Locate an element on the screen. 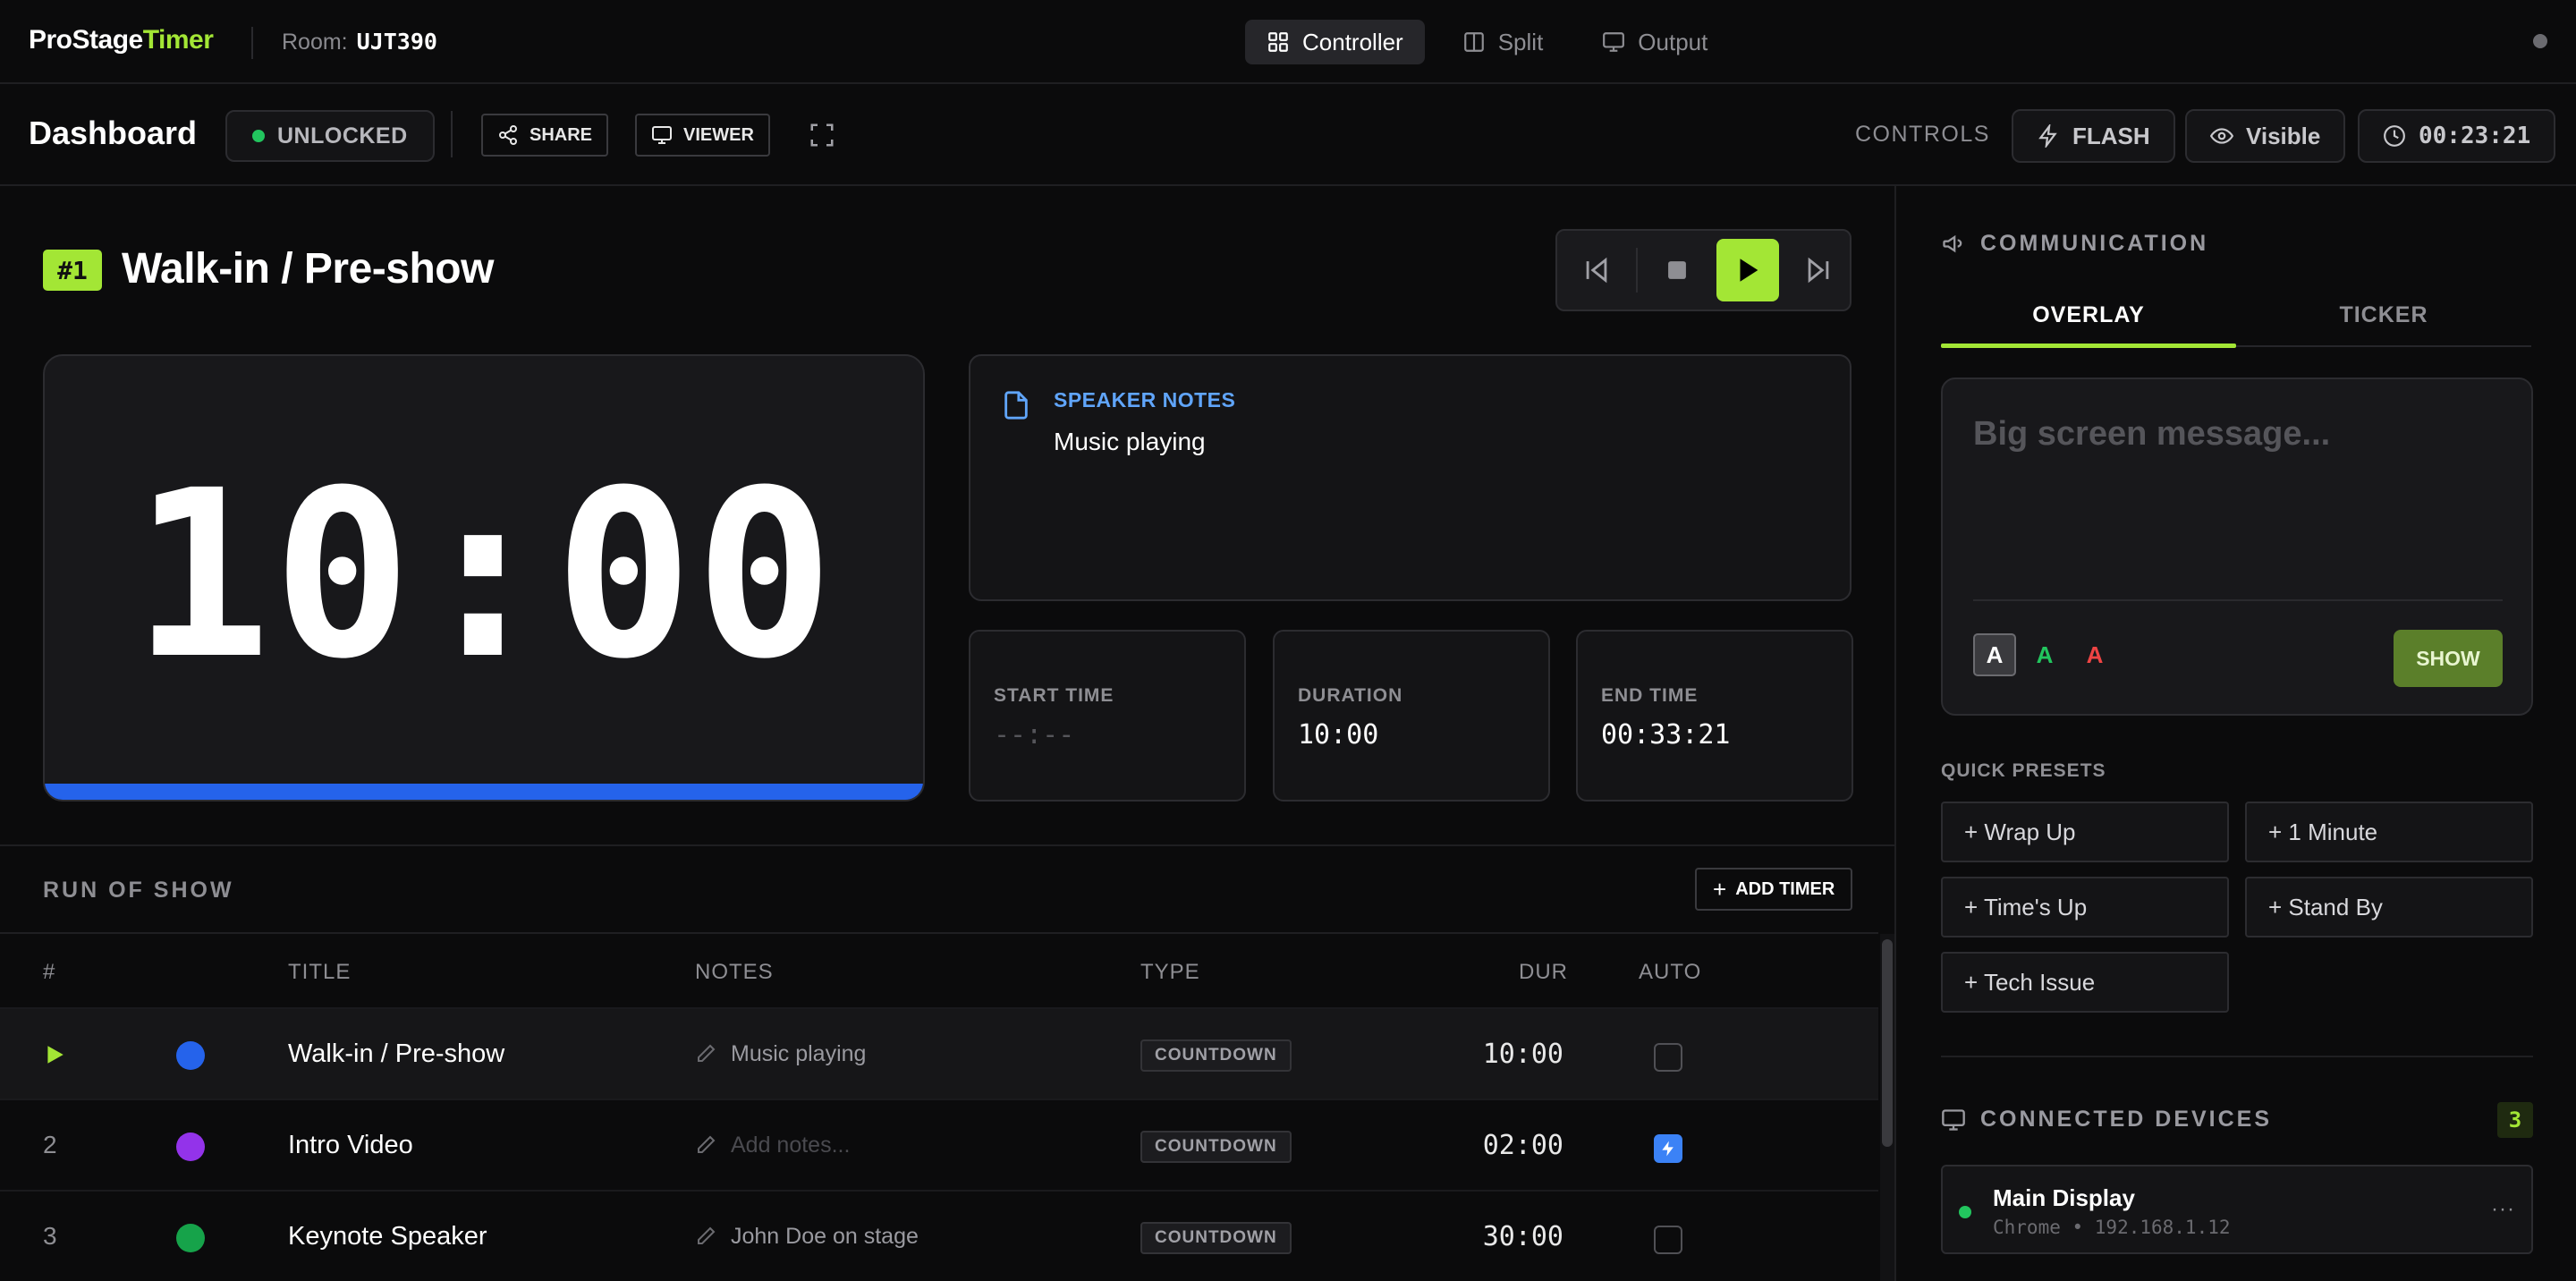  transport-controls is located at coordinates (1703, 270).